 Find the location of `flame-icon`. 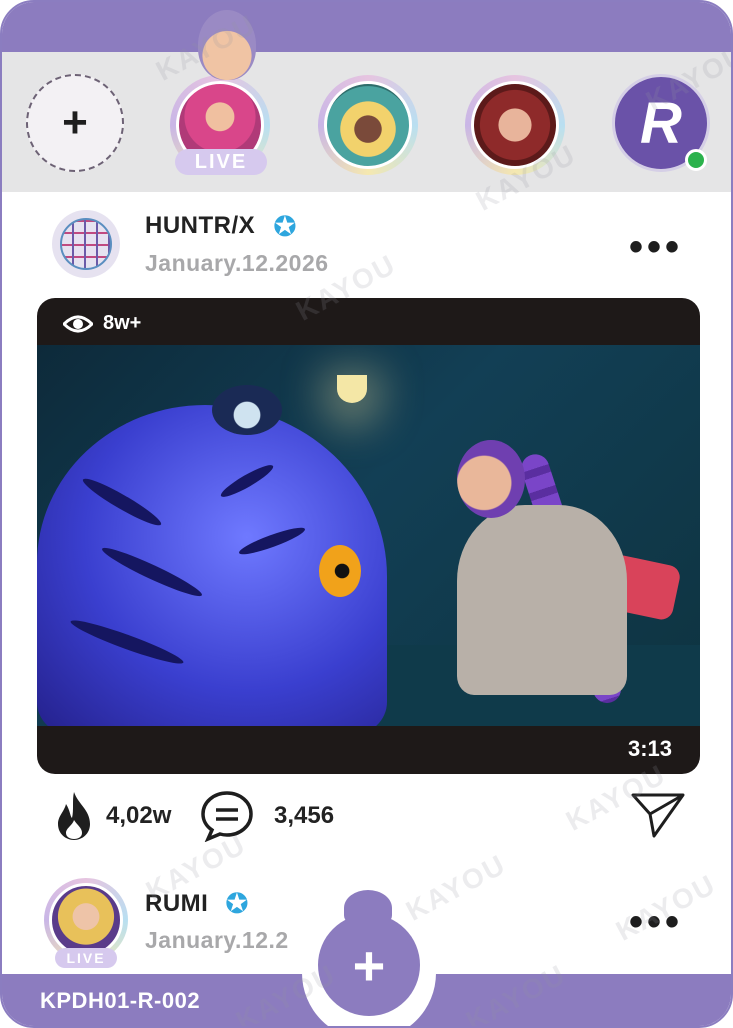

flame-icon is located at coordinates (74, 816).